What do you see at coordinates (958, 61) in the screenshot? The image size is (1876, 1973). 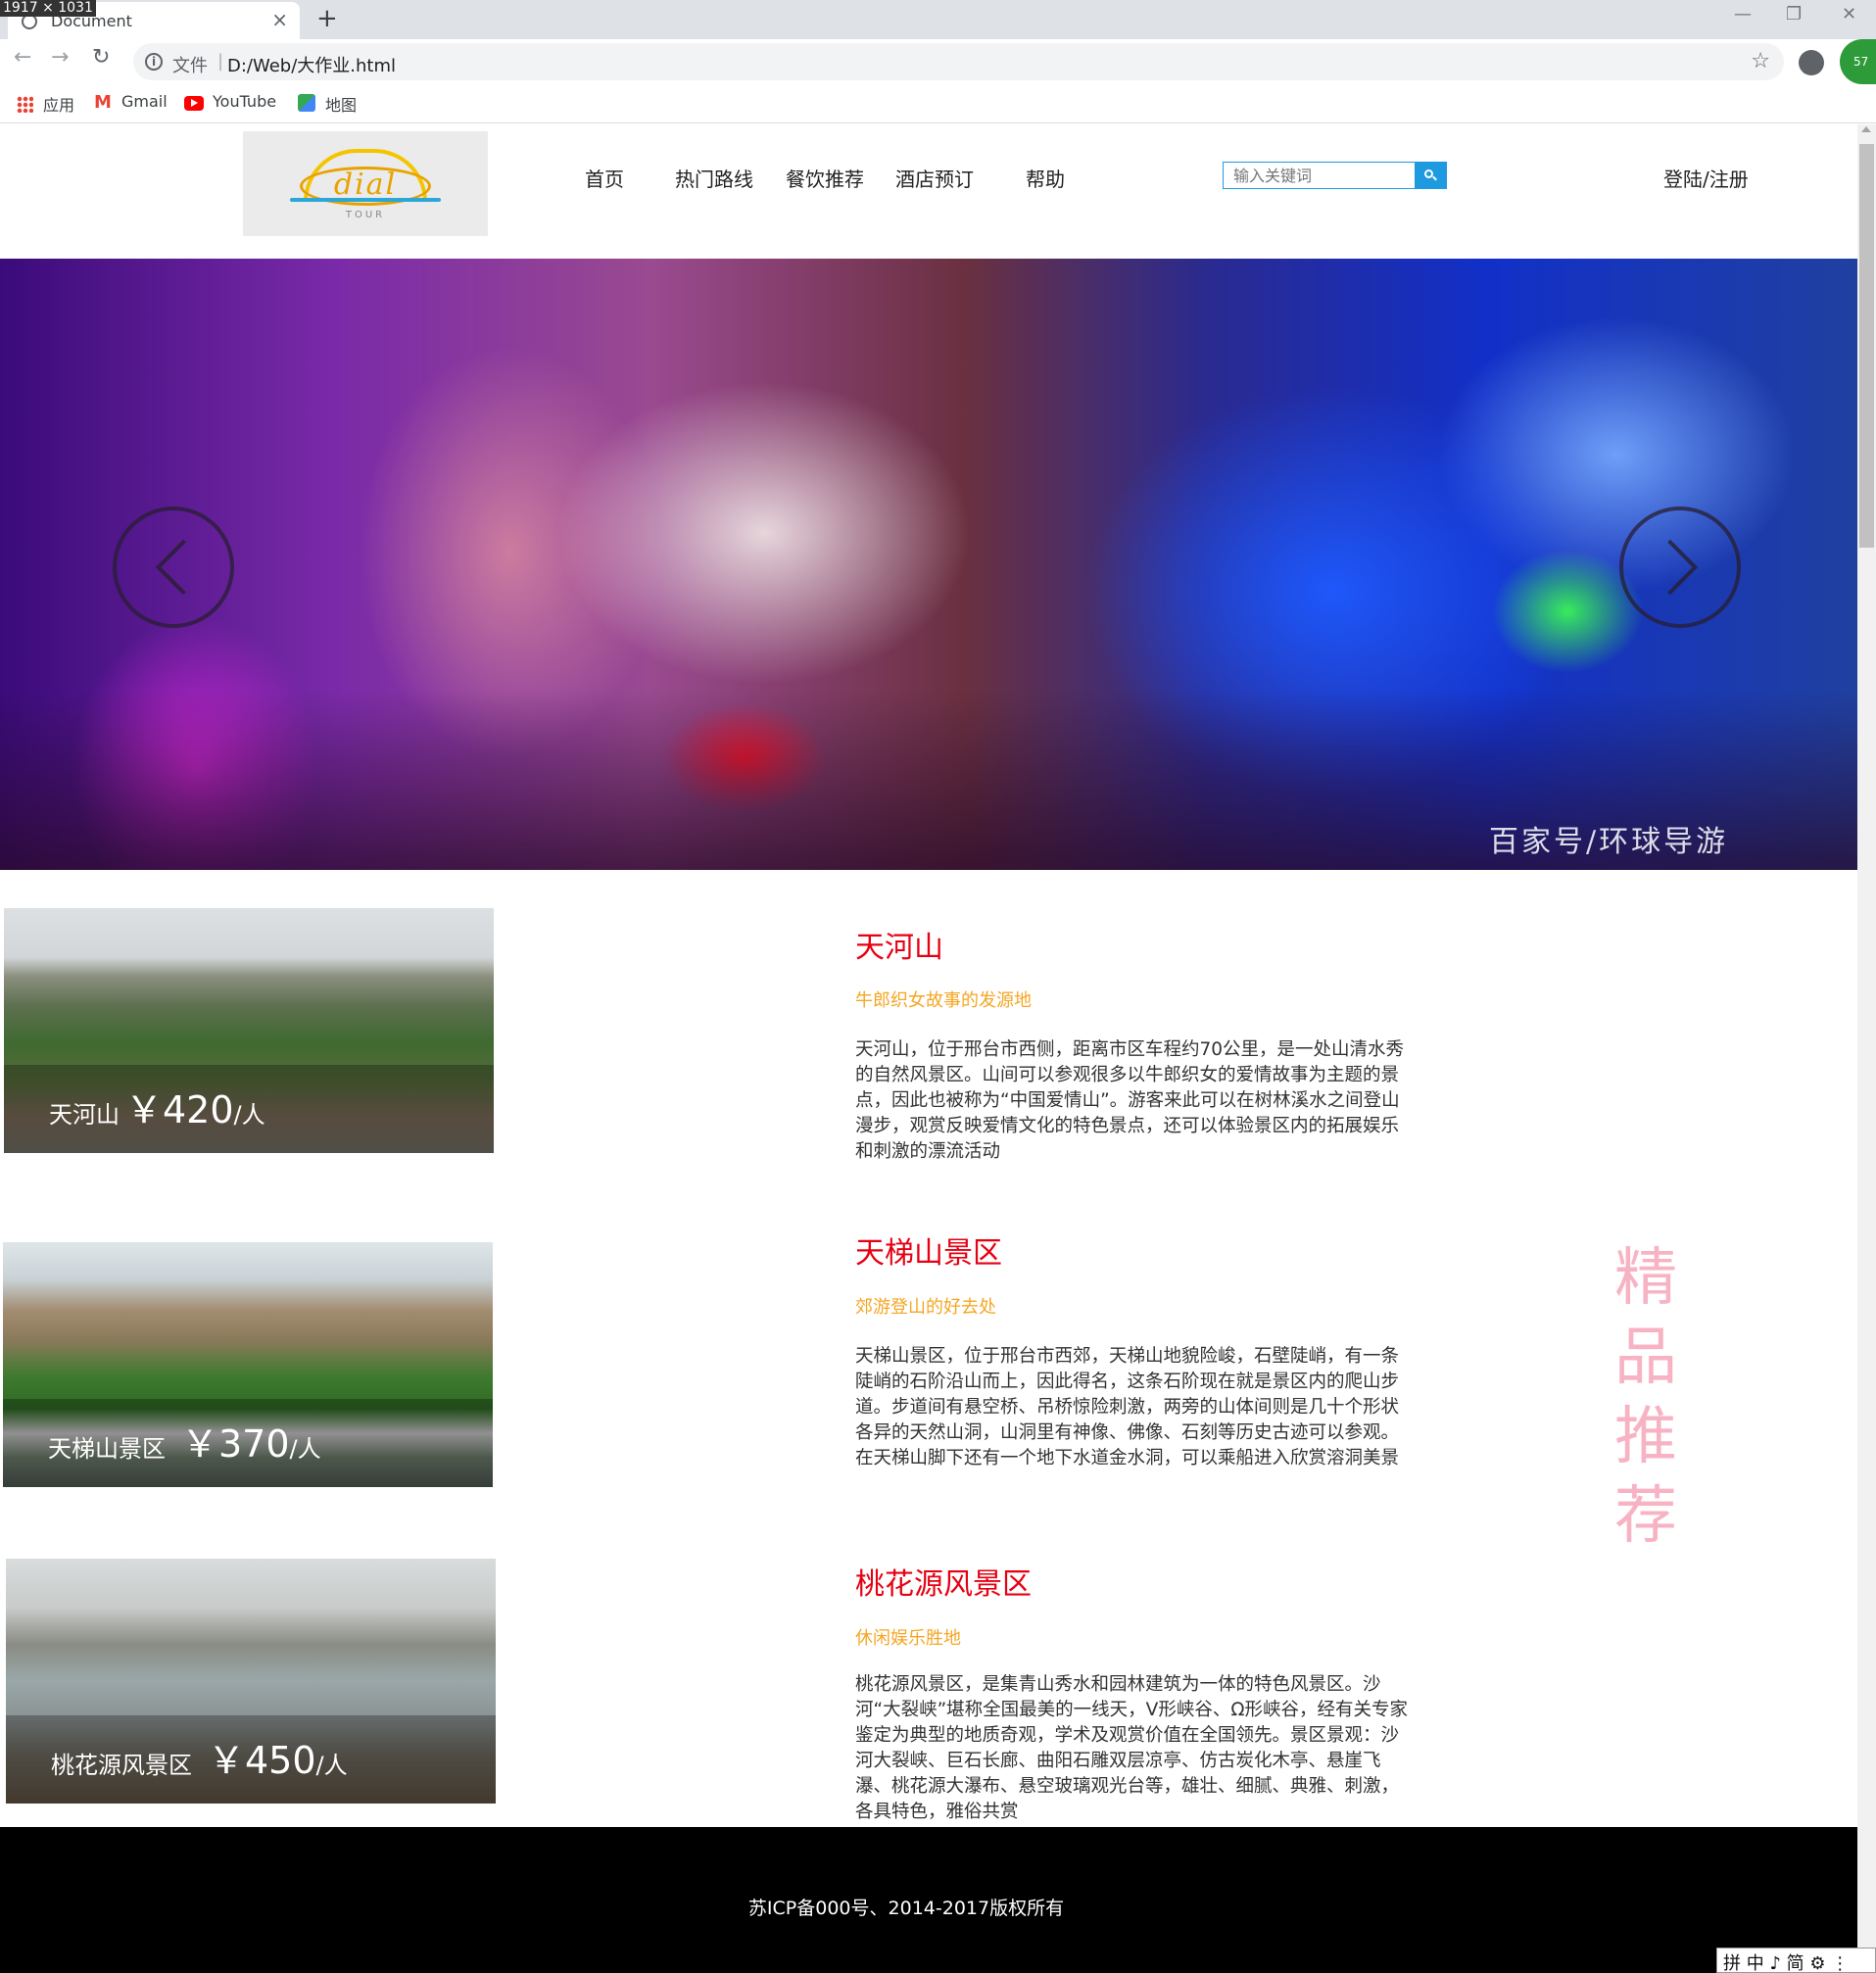 I see `address-bar: i 文件 | D:/Web/大作业.html ☆` at bounding box center [958, 61].